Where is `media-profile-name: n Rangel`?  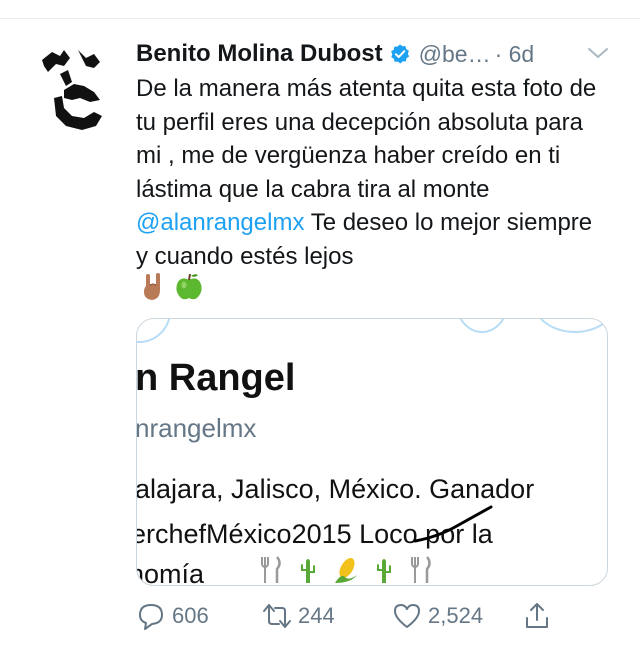
media-profile-name: n Rangel is located at coordinates (216, 378).